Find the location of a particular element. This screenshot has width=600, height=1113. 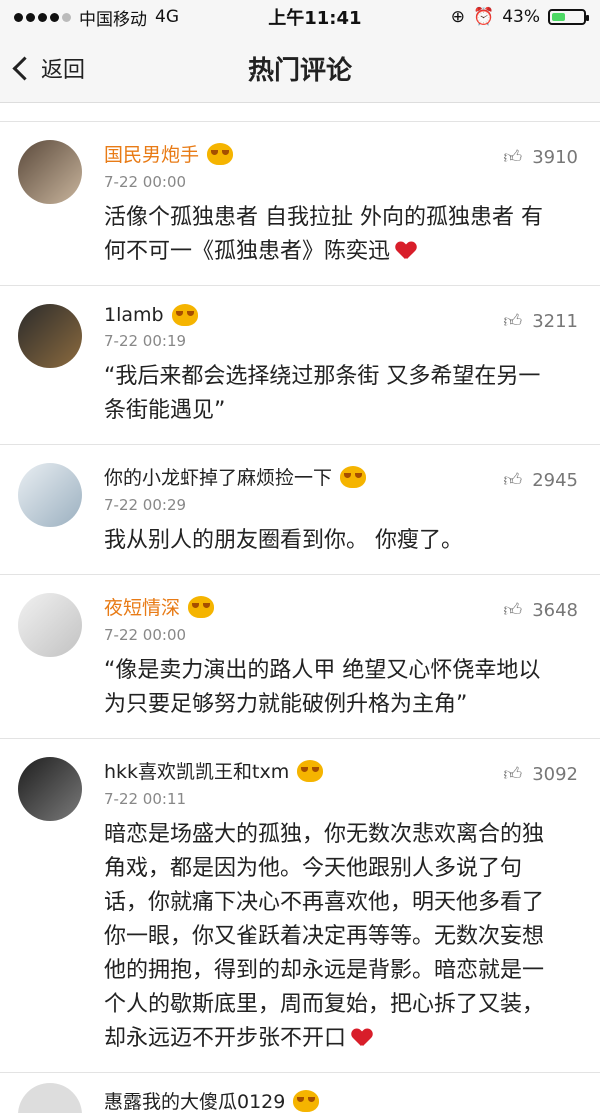

like-count: 3092 is located at coordinates (555, 774).